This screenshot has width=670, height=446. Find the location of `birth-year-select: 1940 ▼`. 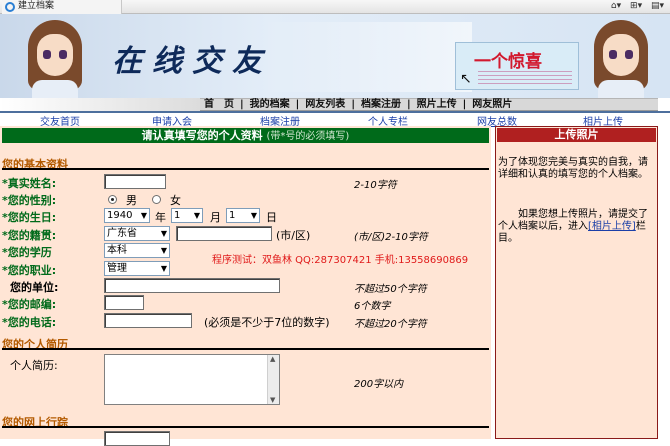

birth-year-select: 1940 ▼ is located at coordinates (127, 215).